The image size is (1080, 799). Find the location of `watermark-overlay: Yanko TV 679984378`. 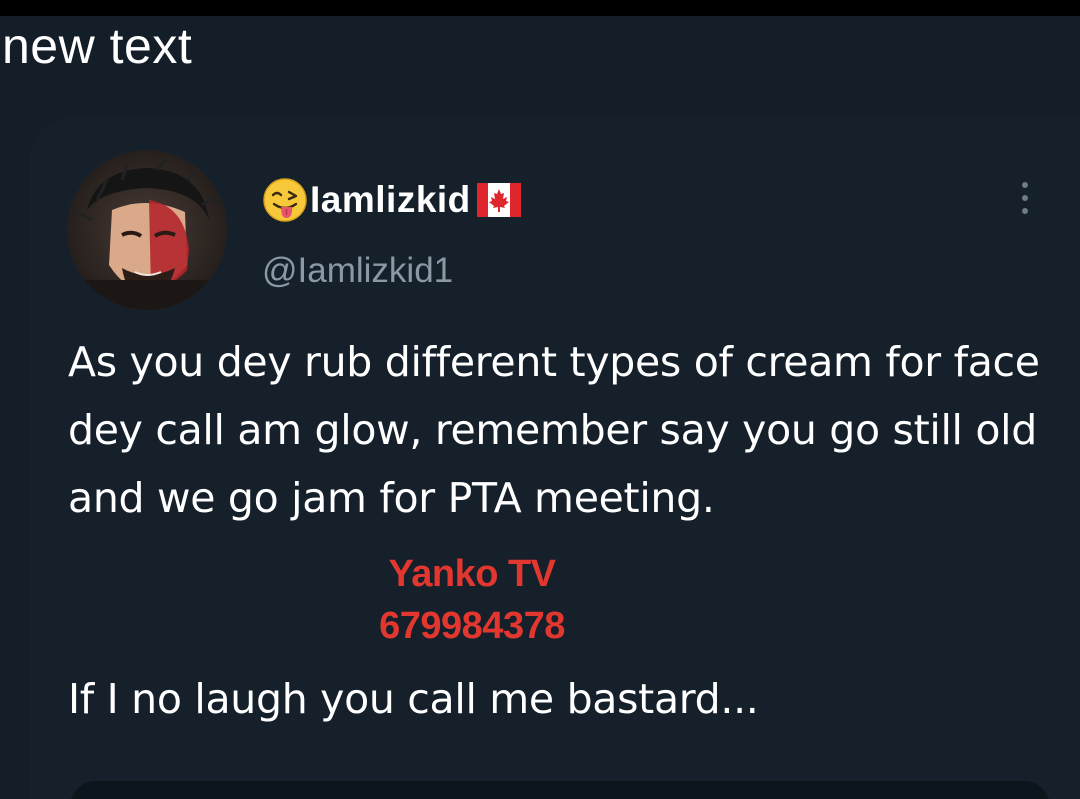

watermark-overlay: Yanko TV 679984378 is located at coordinates (472, 600).